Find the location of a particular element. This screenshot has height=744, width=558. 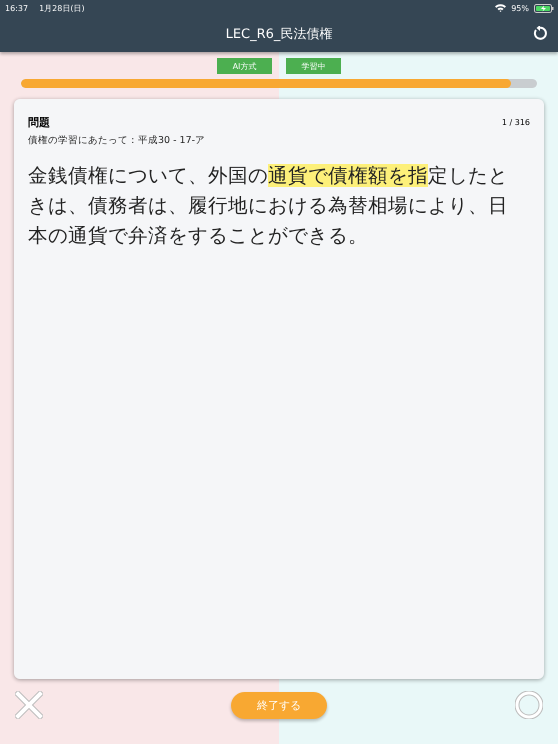

status-tag: 学習中 is located at coordinates (313, 66).